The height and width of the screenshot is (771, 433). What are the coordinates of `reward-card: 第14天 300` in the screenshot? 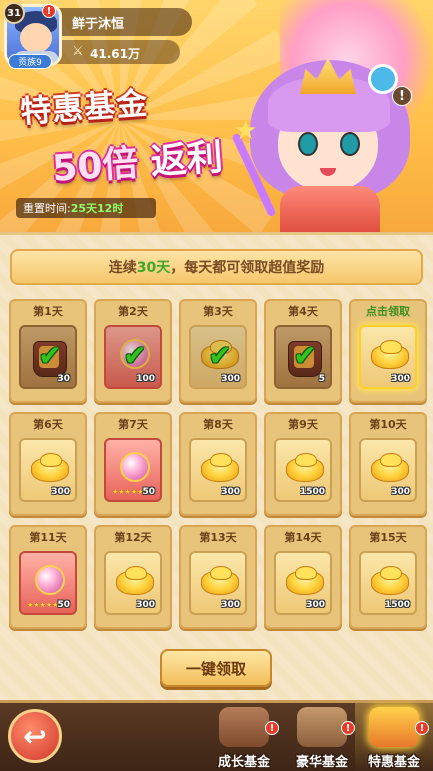 It's located at (303, 577).